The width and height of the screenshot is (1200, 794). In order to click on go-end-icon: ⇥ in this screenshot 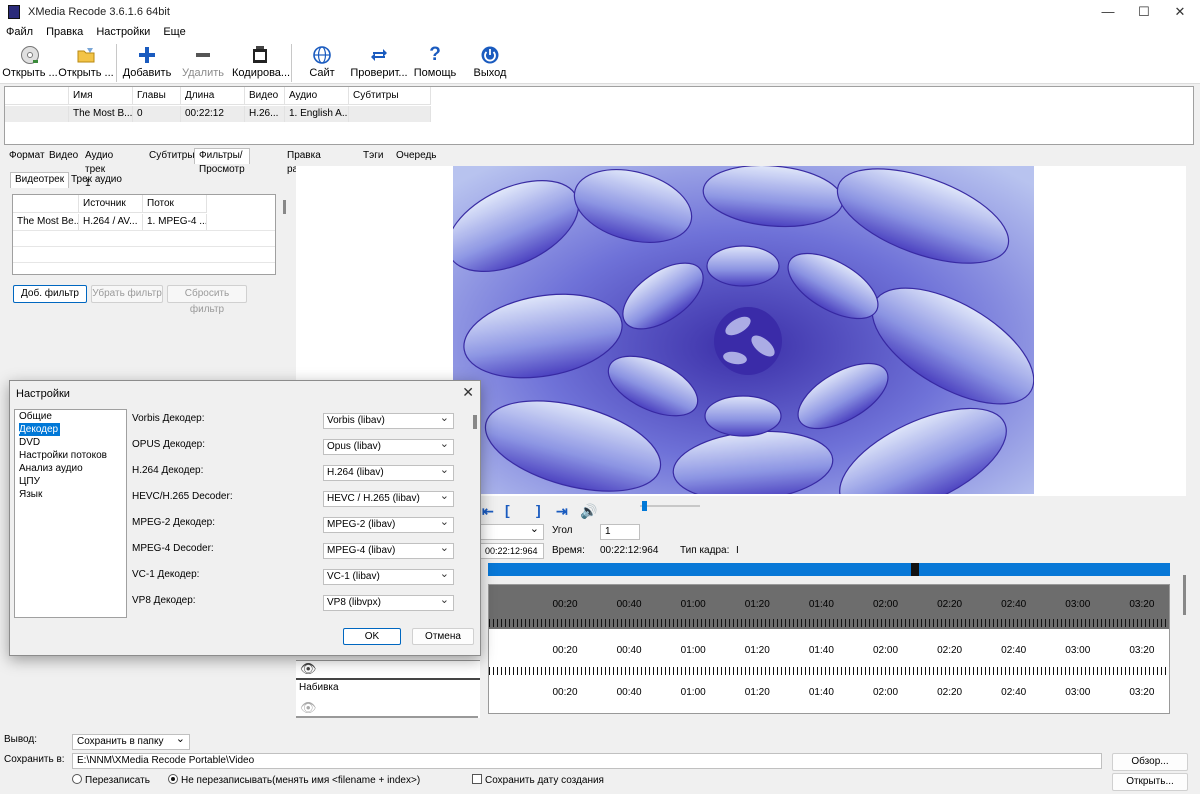, I will do `click(562, 511)`.